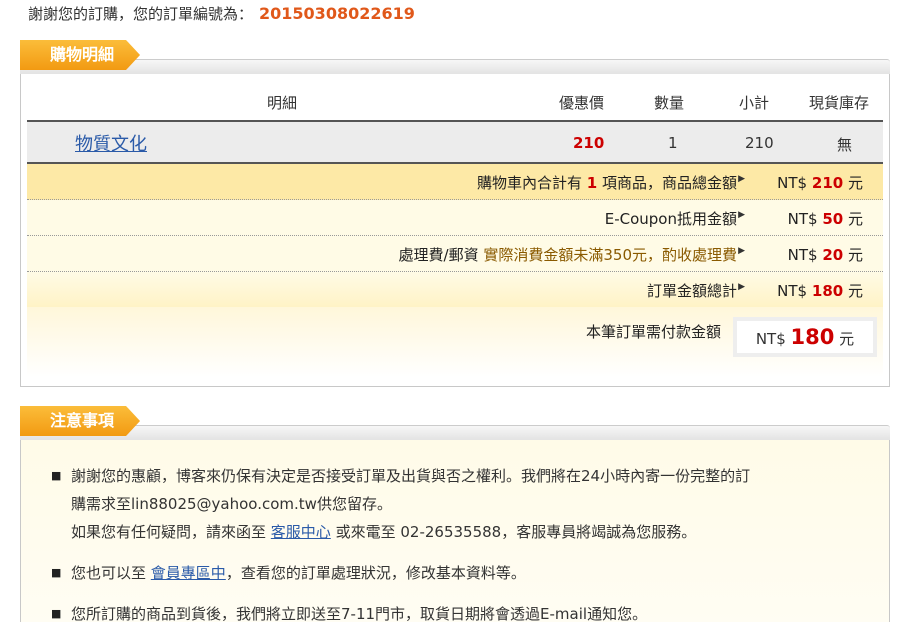 This screenshot has height=641, width=906. What do you see at coordinates (282, 103) in the screenshot?
I see `col-detail: 明細` at bounding box center [282, 103].